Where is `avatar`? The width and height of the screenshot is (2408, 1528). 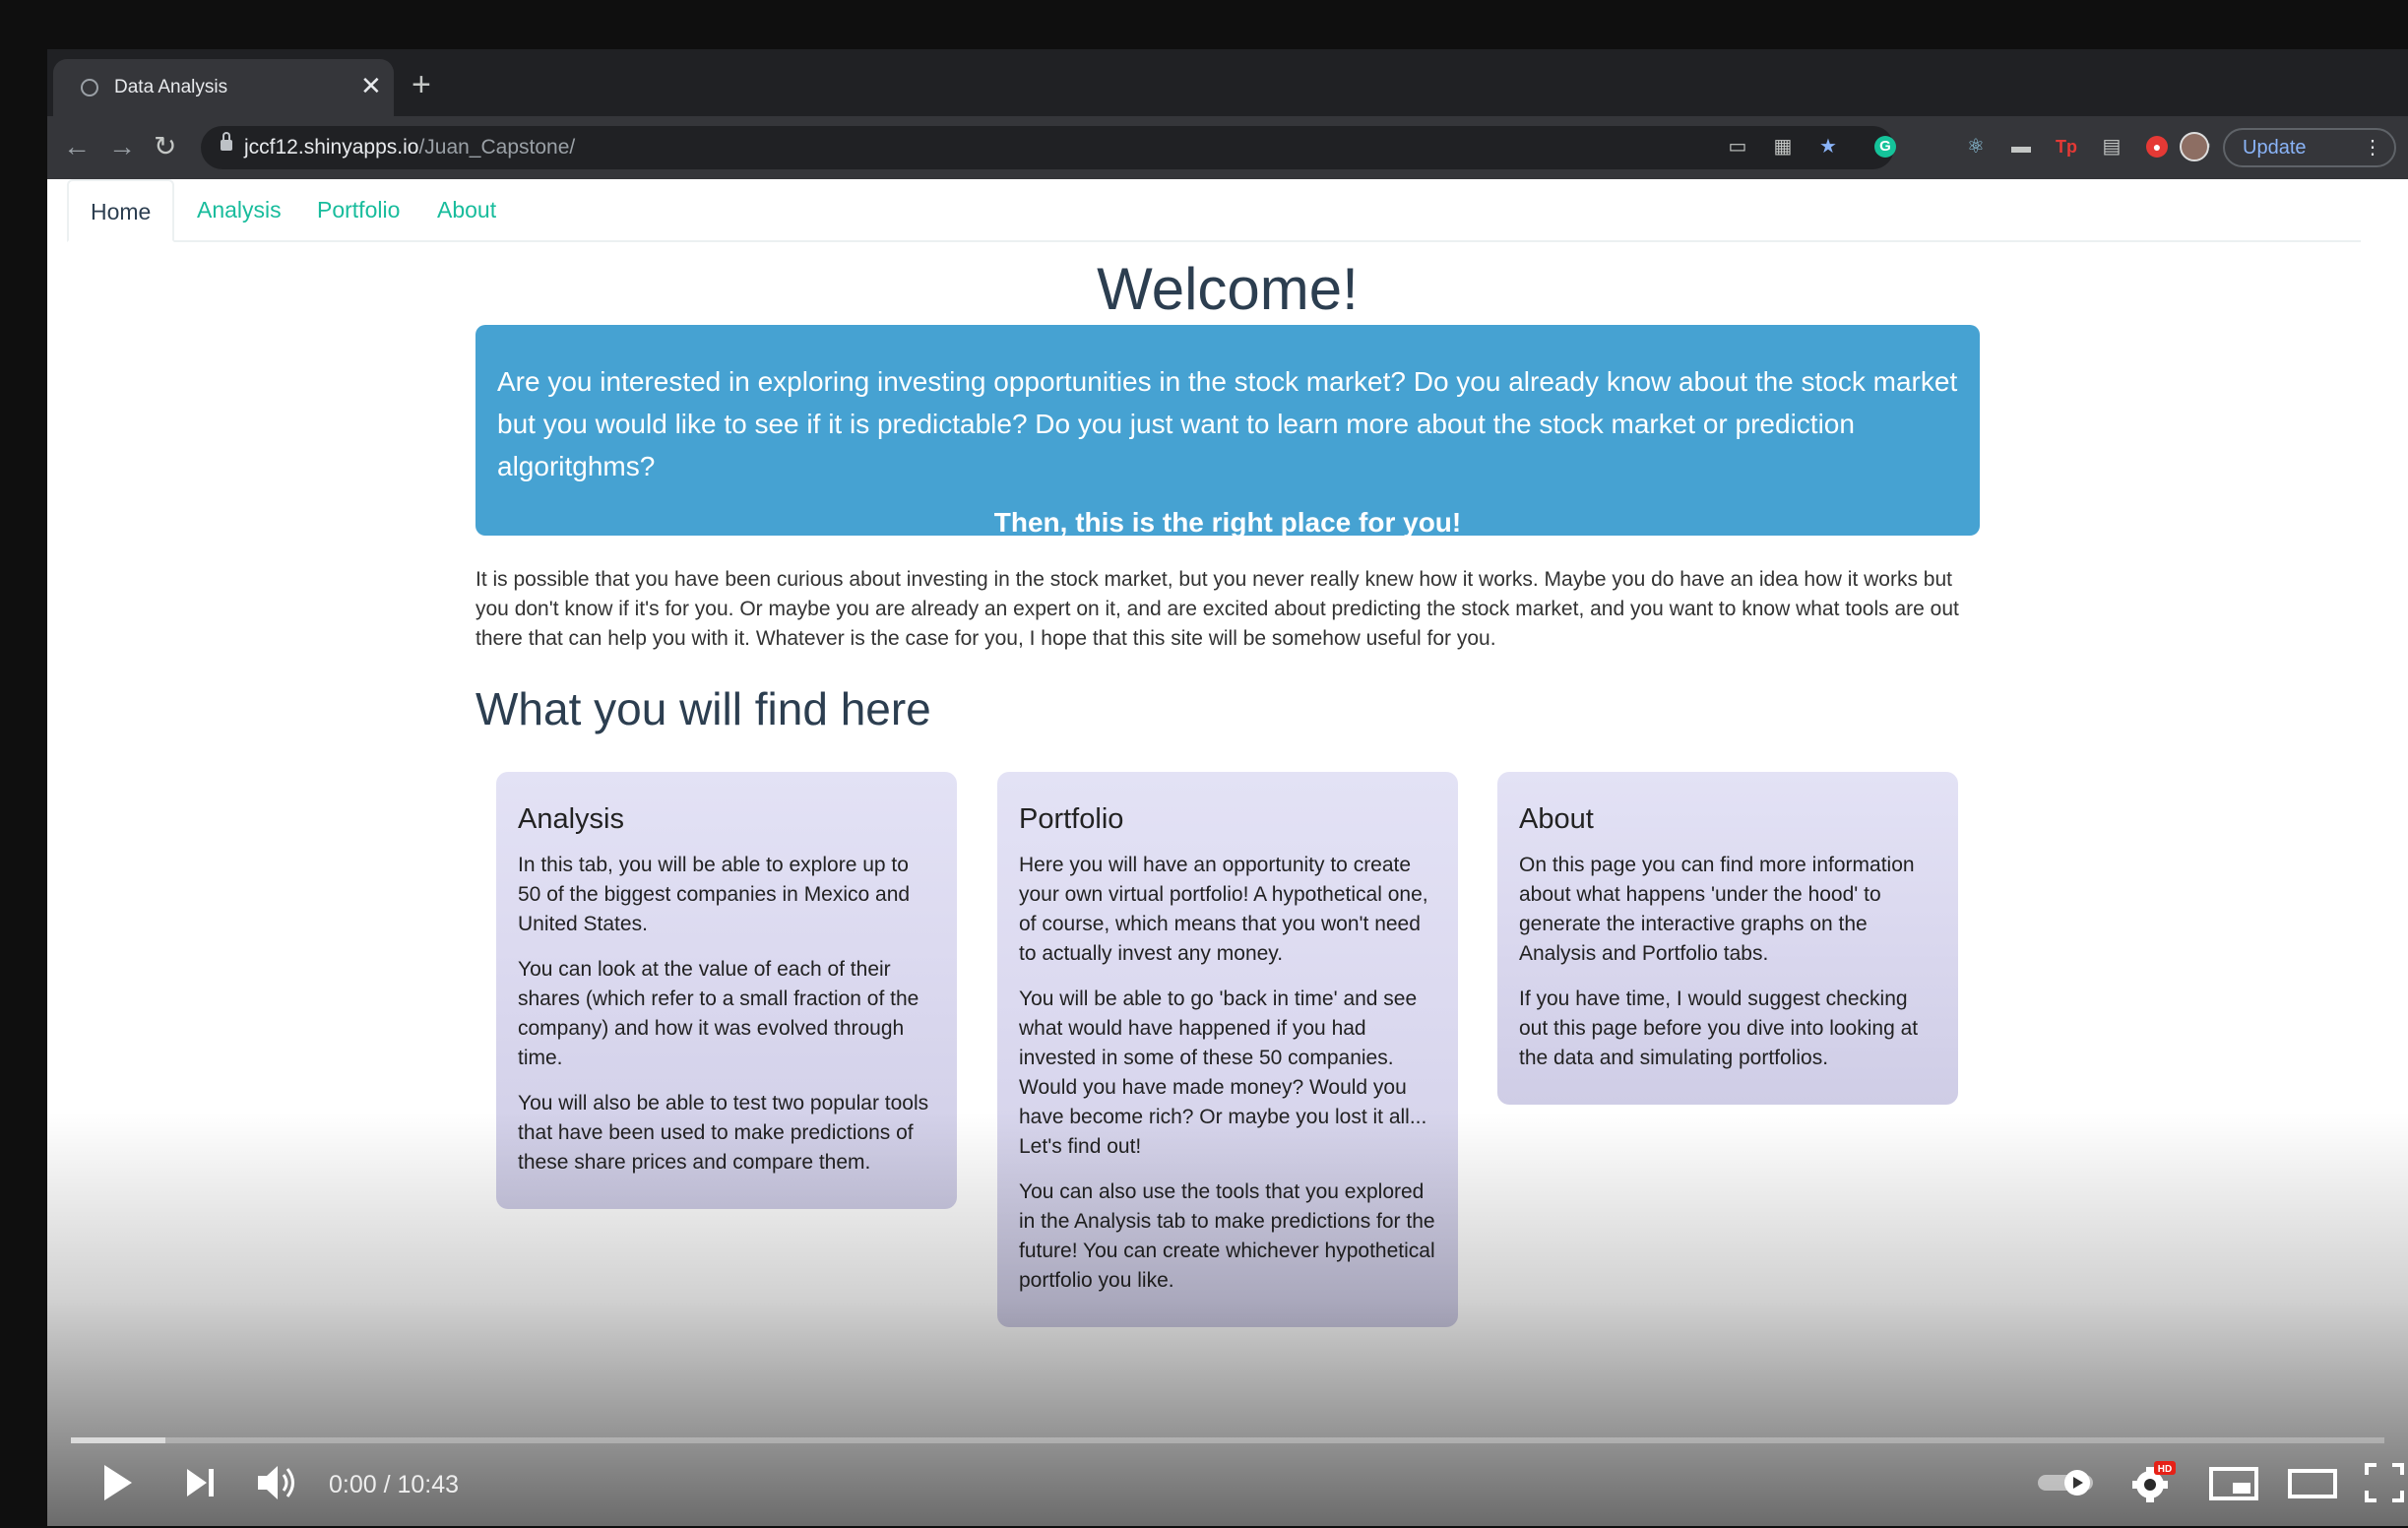 avatar is located at coordinates (2194, 147).